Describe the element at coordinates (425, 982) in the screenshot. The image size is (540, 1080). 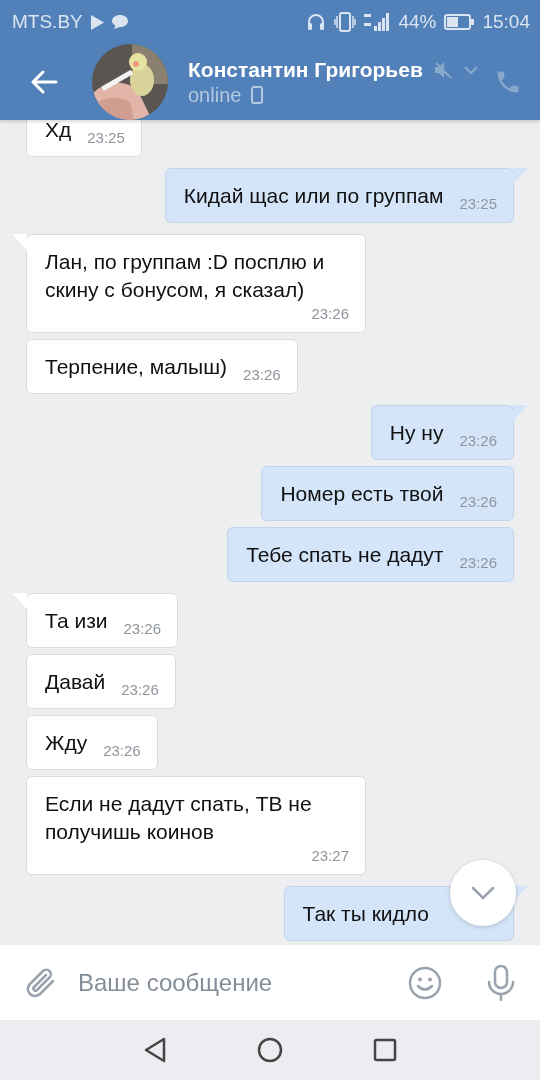
I see `emoji-icon` at that location.